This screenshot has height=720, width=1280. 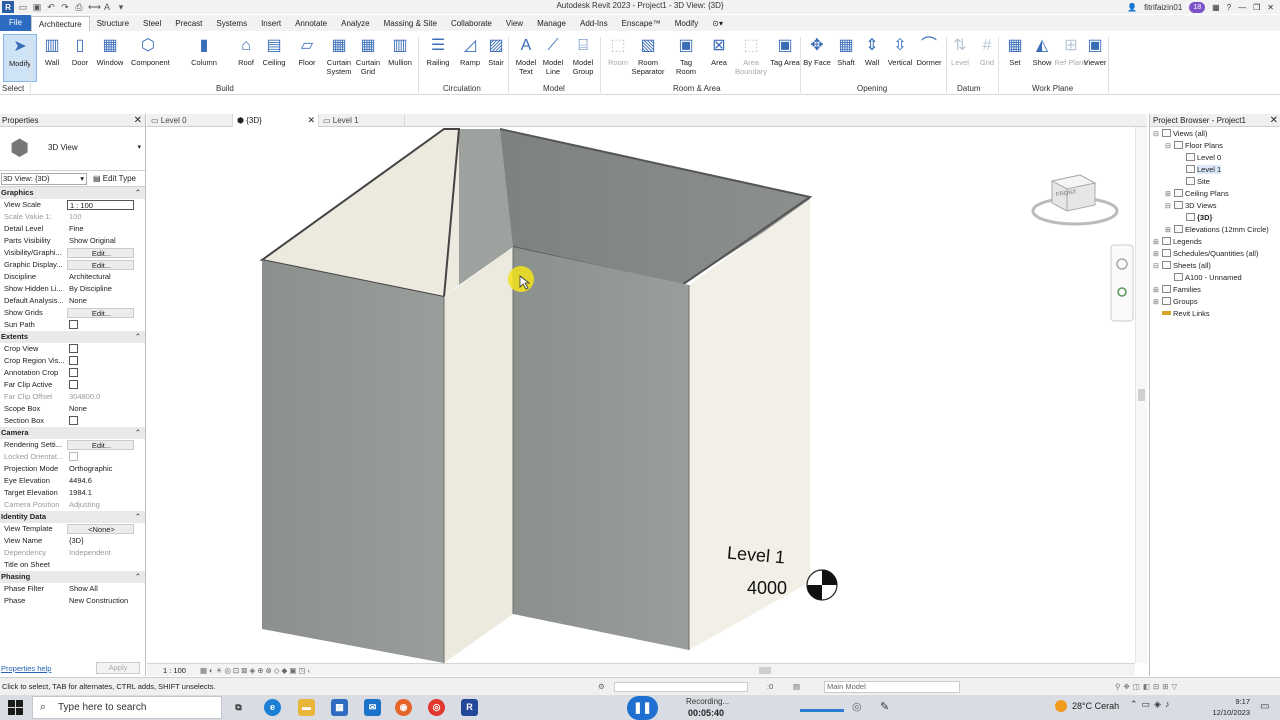 I want to click on tab-manage: Manage, so click(x=551, y=23).